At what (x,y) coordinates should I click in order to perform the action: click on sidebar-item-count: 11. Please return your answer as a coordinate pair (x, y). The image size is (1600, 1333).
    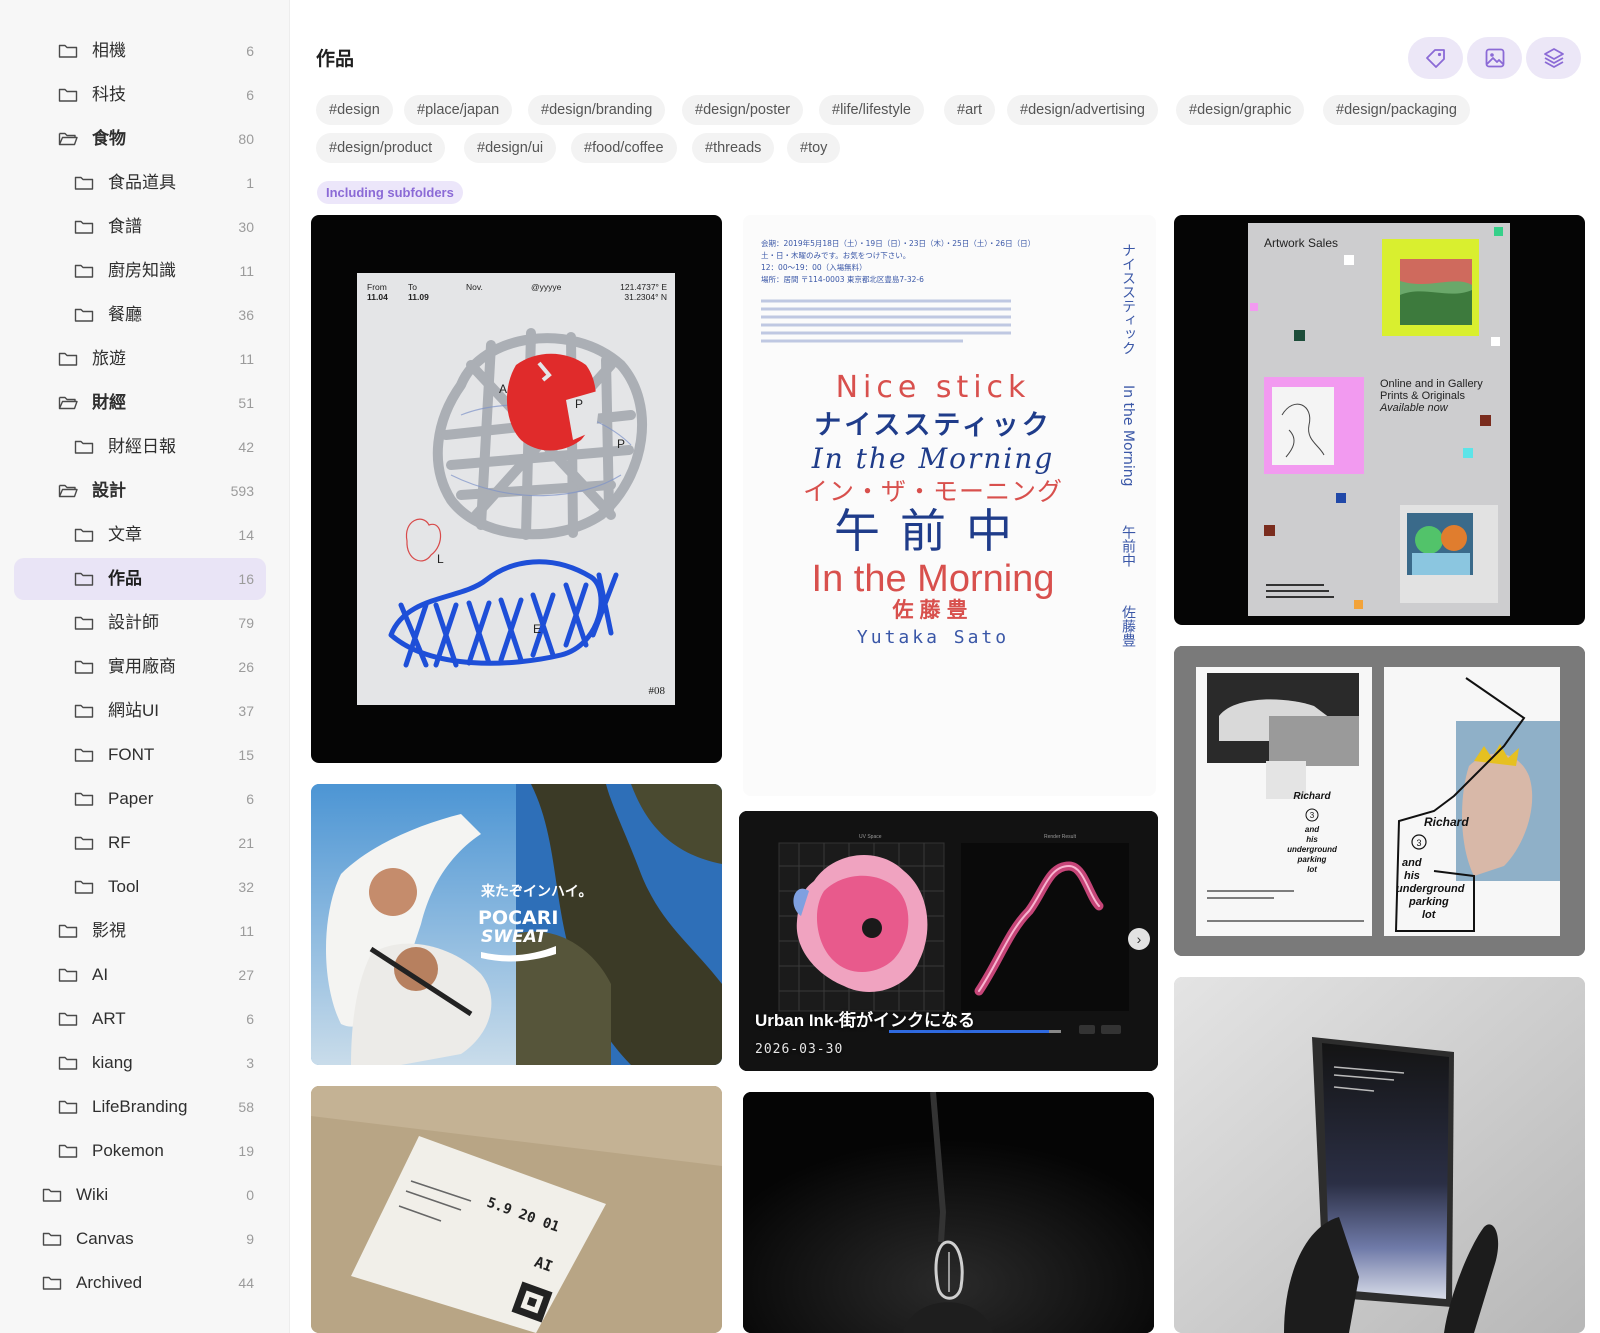
    Looking at the image, I should click on (246, 931).